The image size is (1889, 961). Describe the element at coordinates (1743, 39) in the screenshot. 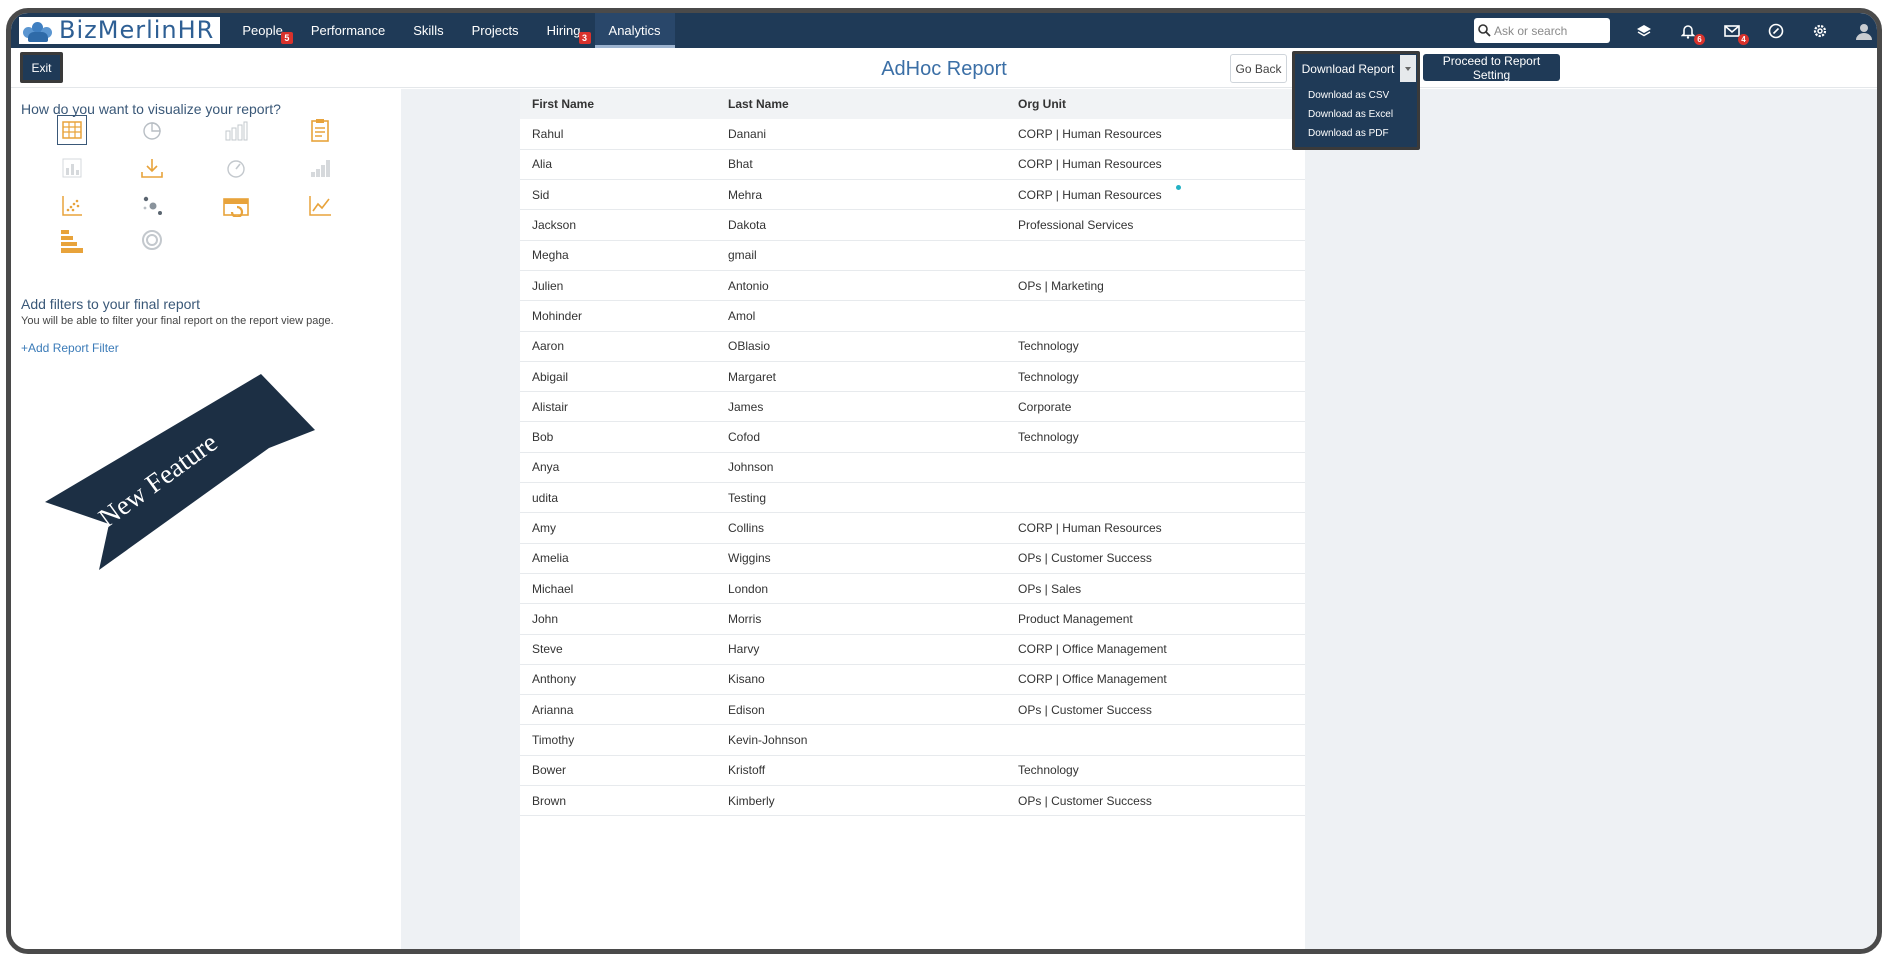

I see `notification-badge: 4` at that location.